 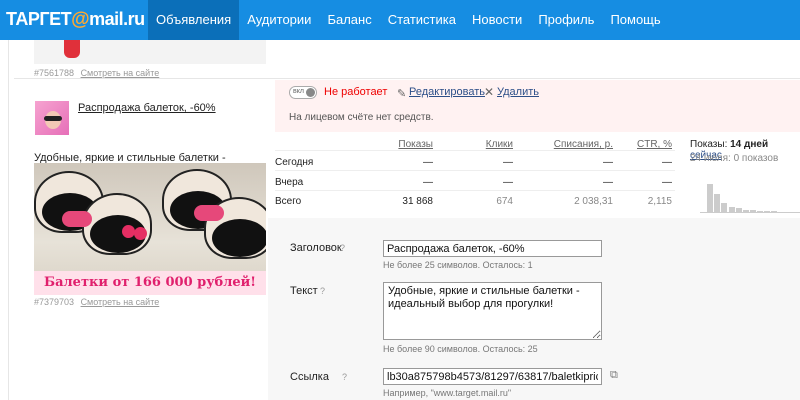 I want to click on close-icon: ✕, so click(x=489, y=92).